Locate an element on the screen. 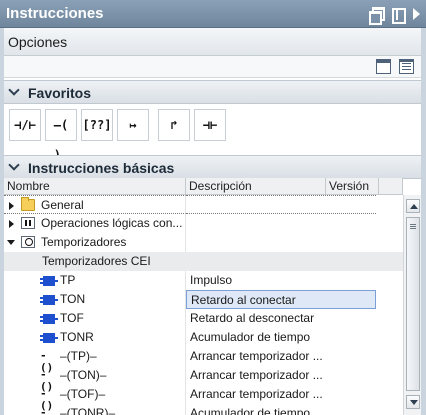 The width and height of the screenshot is (426, 415). instruction-name: TP is located at coordinates (68, 280).